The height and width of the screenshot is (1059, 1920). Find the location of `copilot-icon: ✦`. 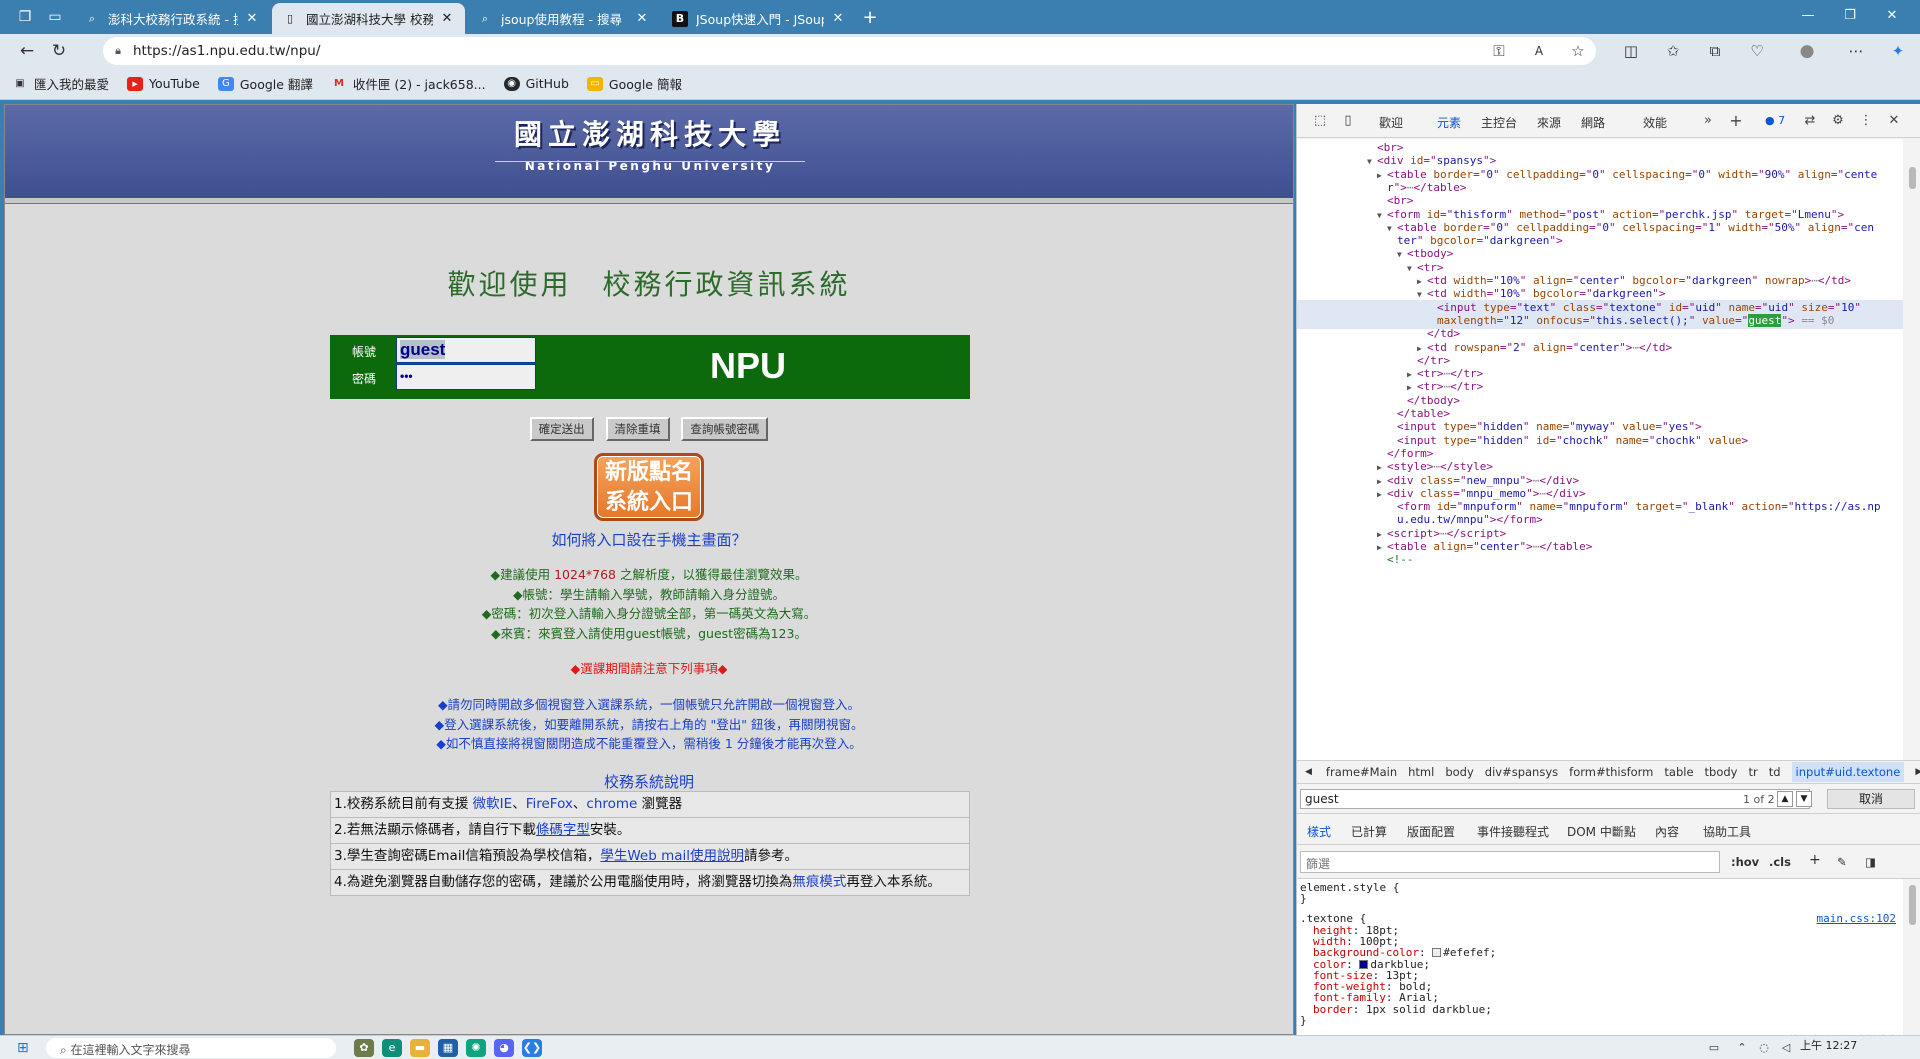

copilot-icon: ✦ is located at coordinates (1898, 51).